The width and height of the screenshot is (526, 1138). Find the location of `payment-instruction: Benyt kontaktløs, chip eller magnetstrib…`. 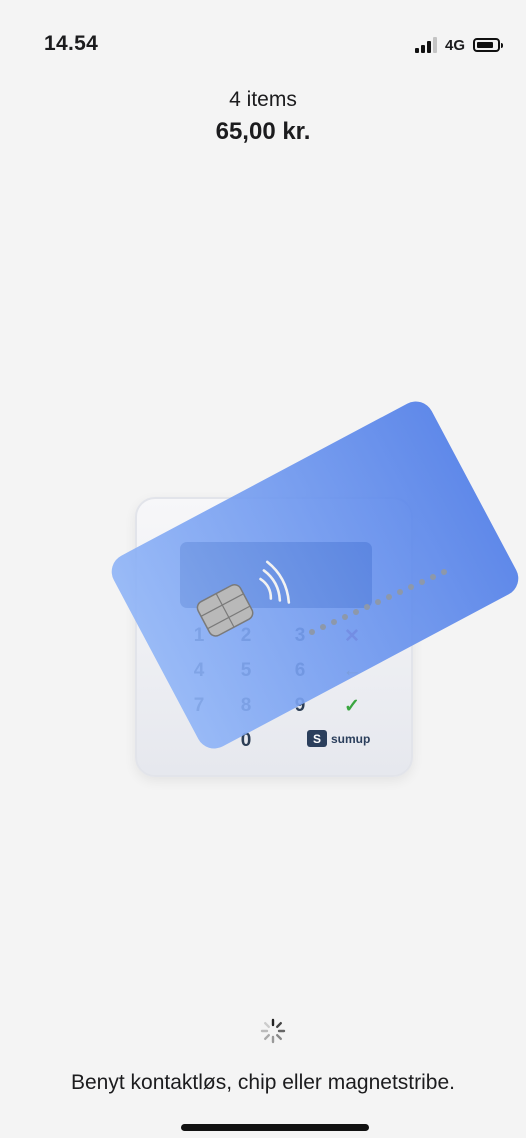

payment-instruction: Benyt kontaktløs, chip eller magnetstrib… is located at coordinates (262, 1082).